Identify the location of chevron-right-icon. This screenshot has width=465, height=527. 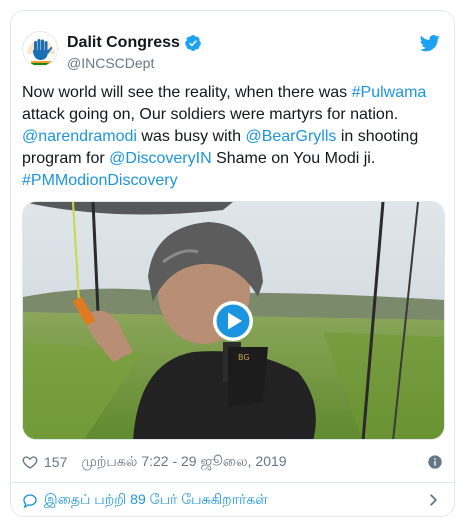
(433, 500).